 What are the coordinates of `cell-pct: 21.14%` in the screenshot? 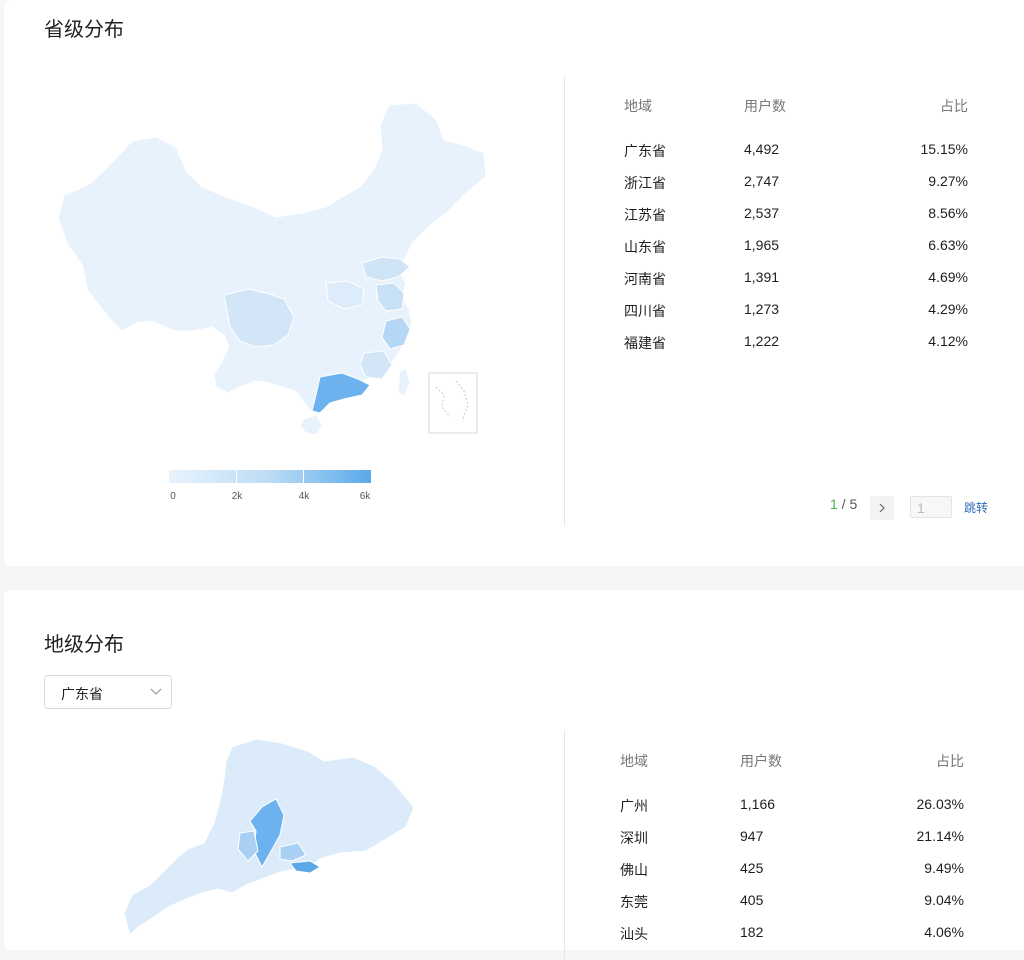 It's located at (940, 836).